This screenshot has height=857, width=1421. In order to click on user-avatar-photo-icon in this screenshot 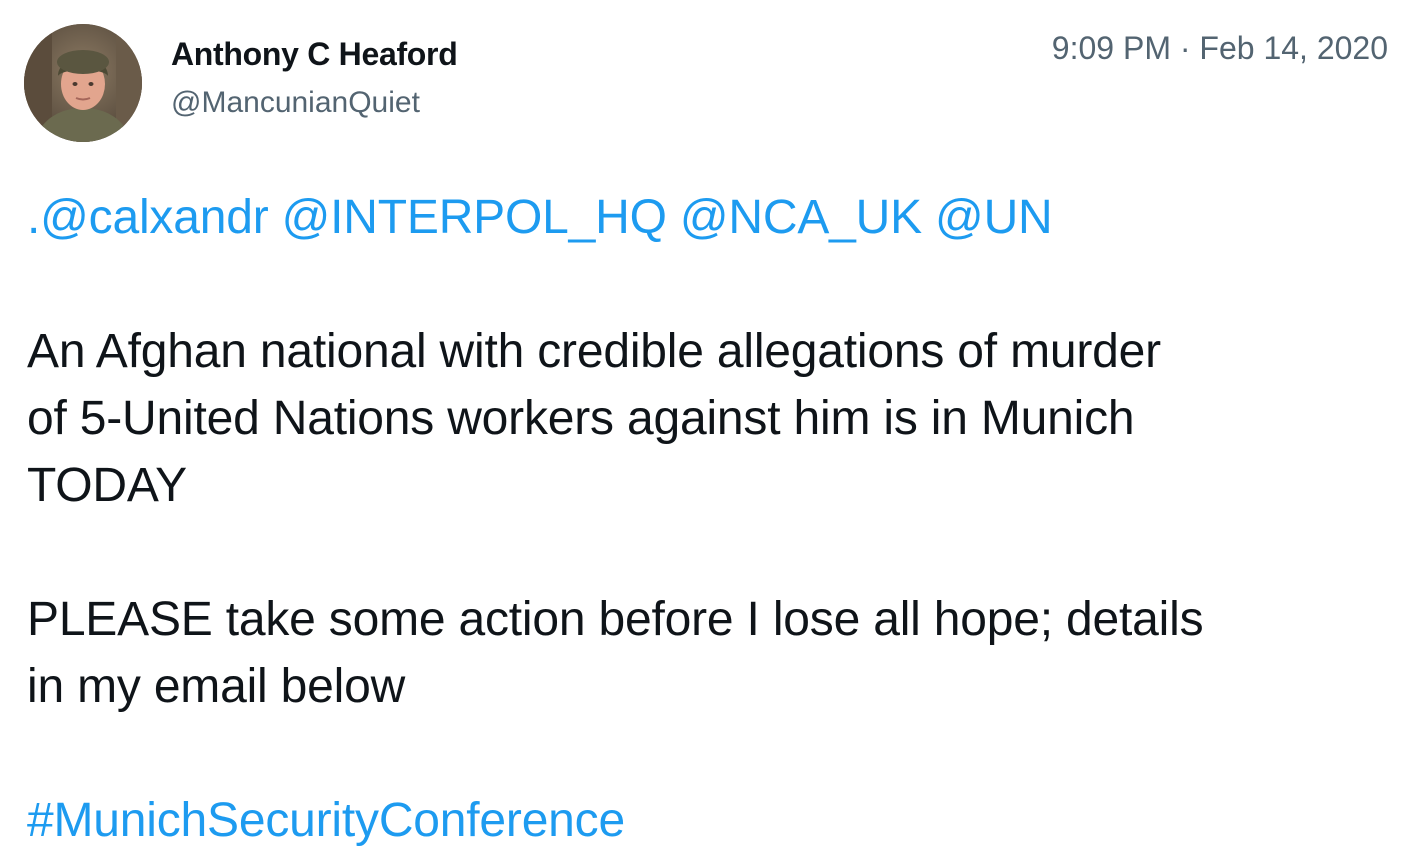, I will do `click(83, 83)`.